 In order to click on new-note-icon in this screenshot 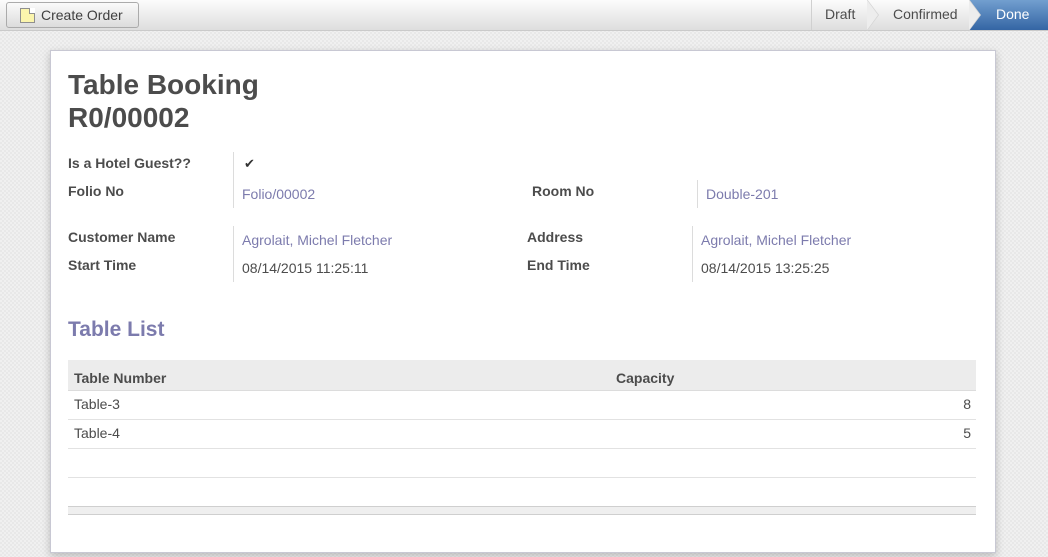, I will do `click(27, 15)`.